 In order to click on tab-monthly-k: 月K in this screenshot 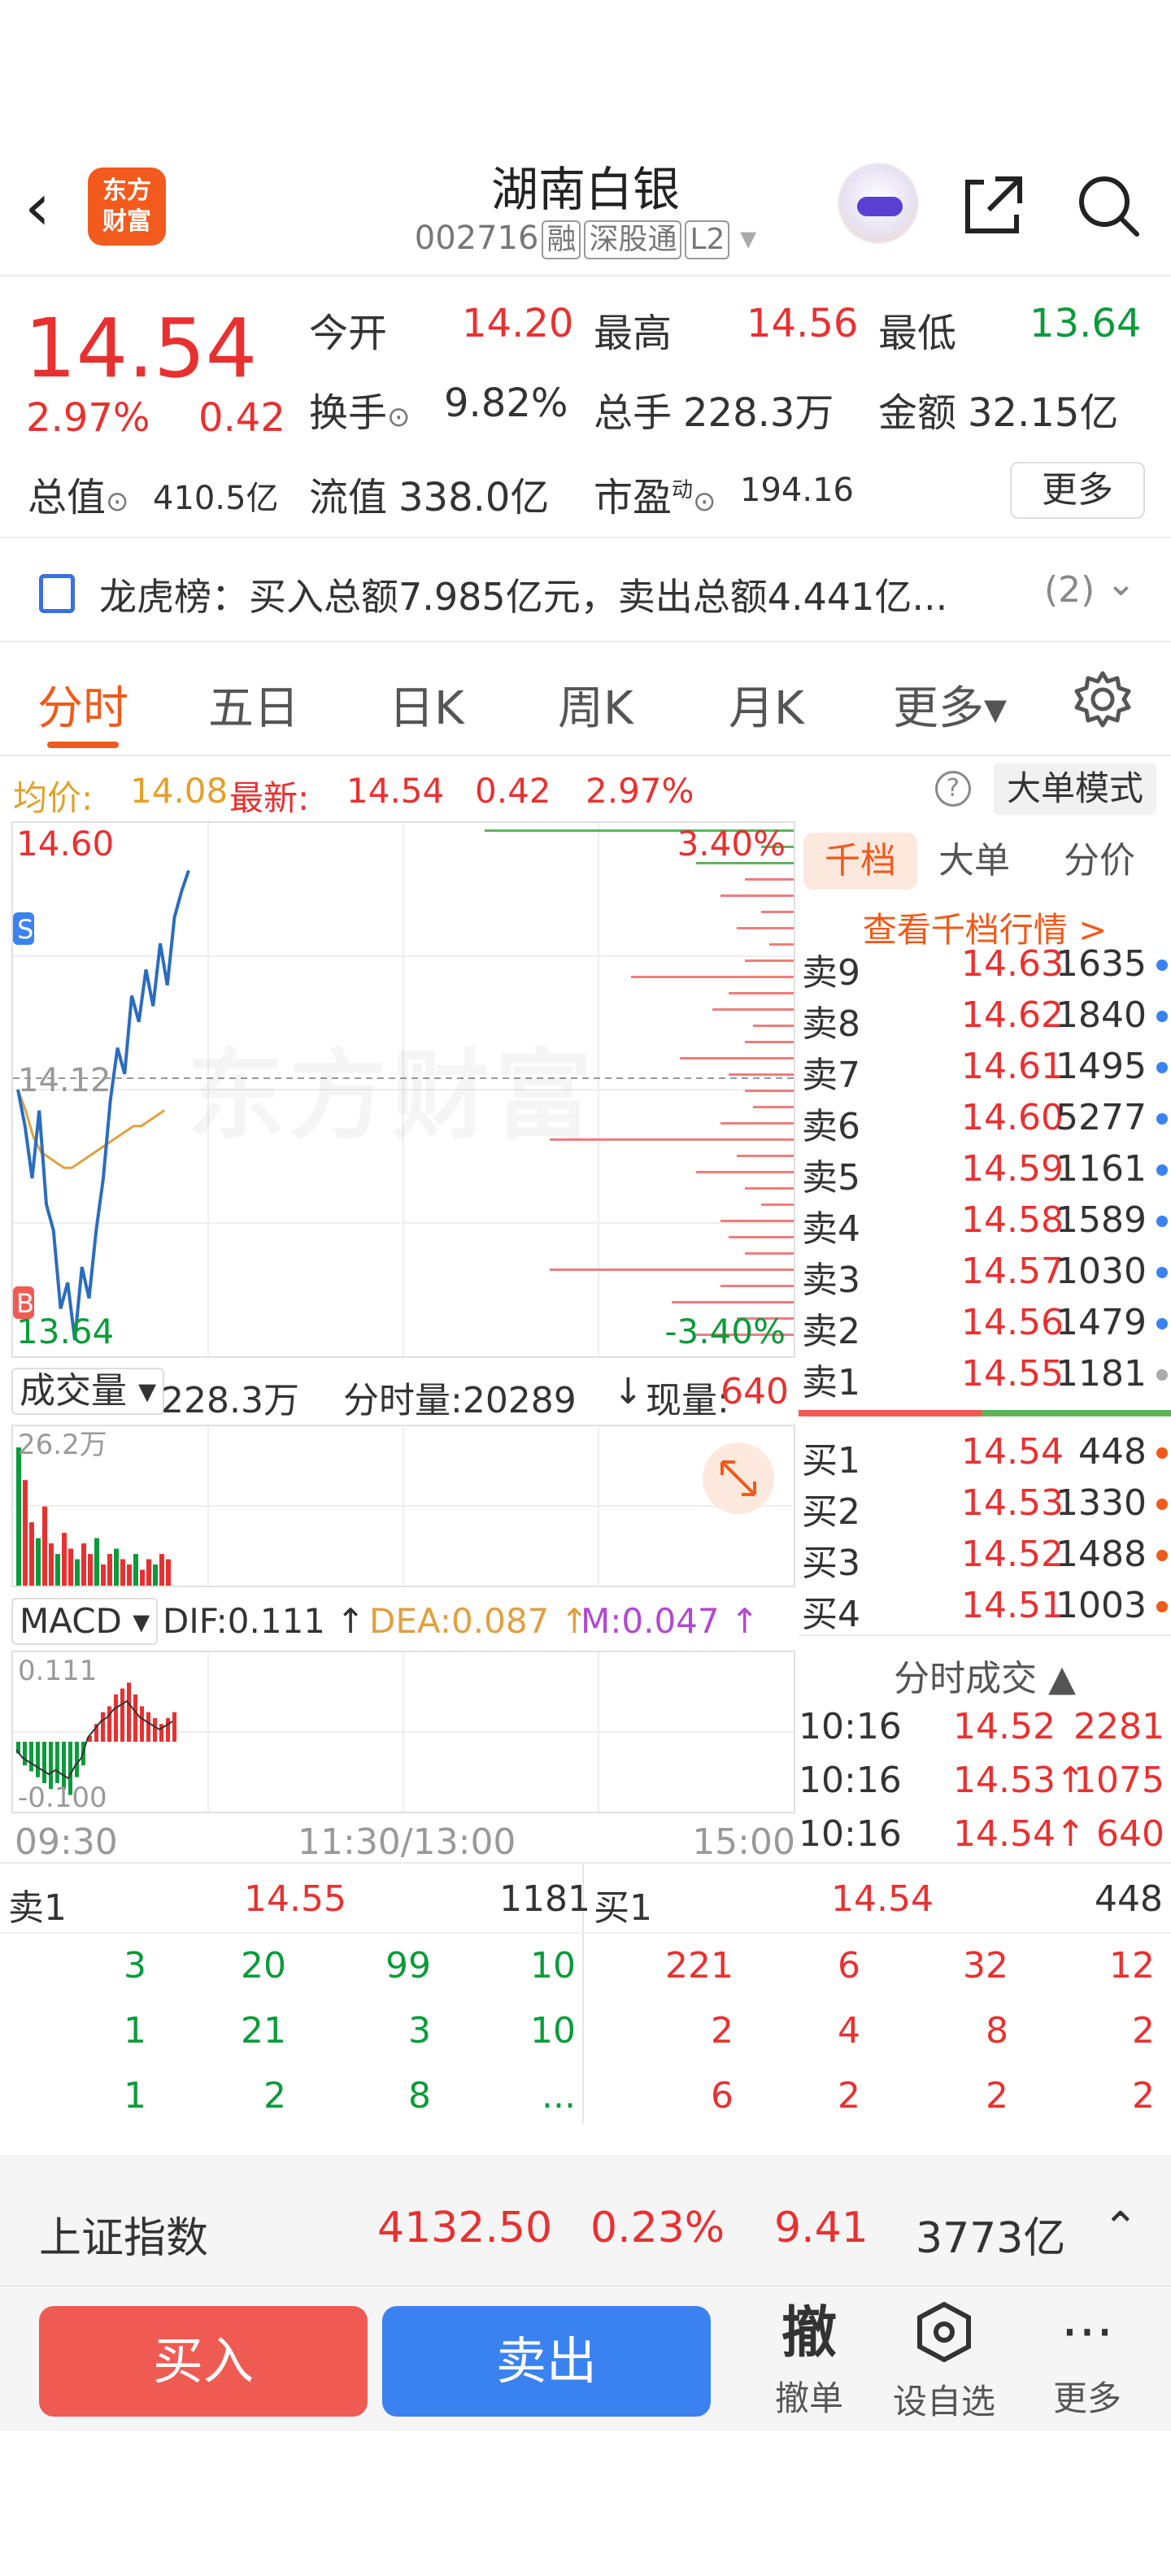, I will do `click(767, 705)`.